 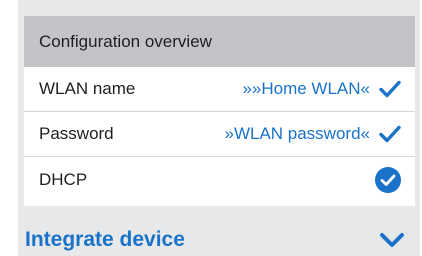 What do you see at coordinates (63, 179) in the screenshot?
I see `row-label: DHCP` at bounding box center [63, 179].